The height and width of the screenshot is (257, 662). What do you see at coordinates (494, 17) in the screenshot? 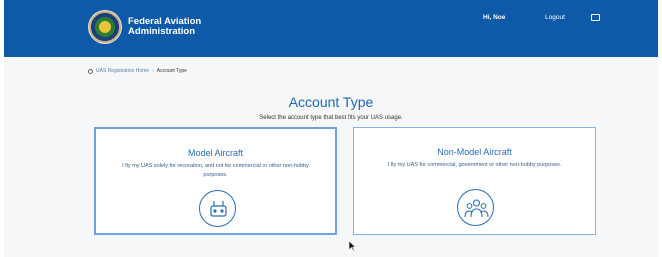
I see `user-greeting: Hi, Noe` at bounding box center [494, 17].